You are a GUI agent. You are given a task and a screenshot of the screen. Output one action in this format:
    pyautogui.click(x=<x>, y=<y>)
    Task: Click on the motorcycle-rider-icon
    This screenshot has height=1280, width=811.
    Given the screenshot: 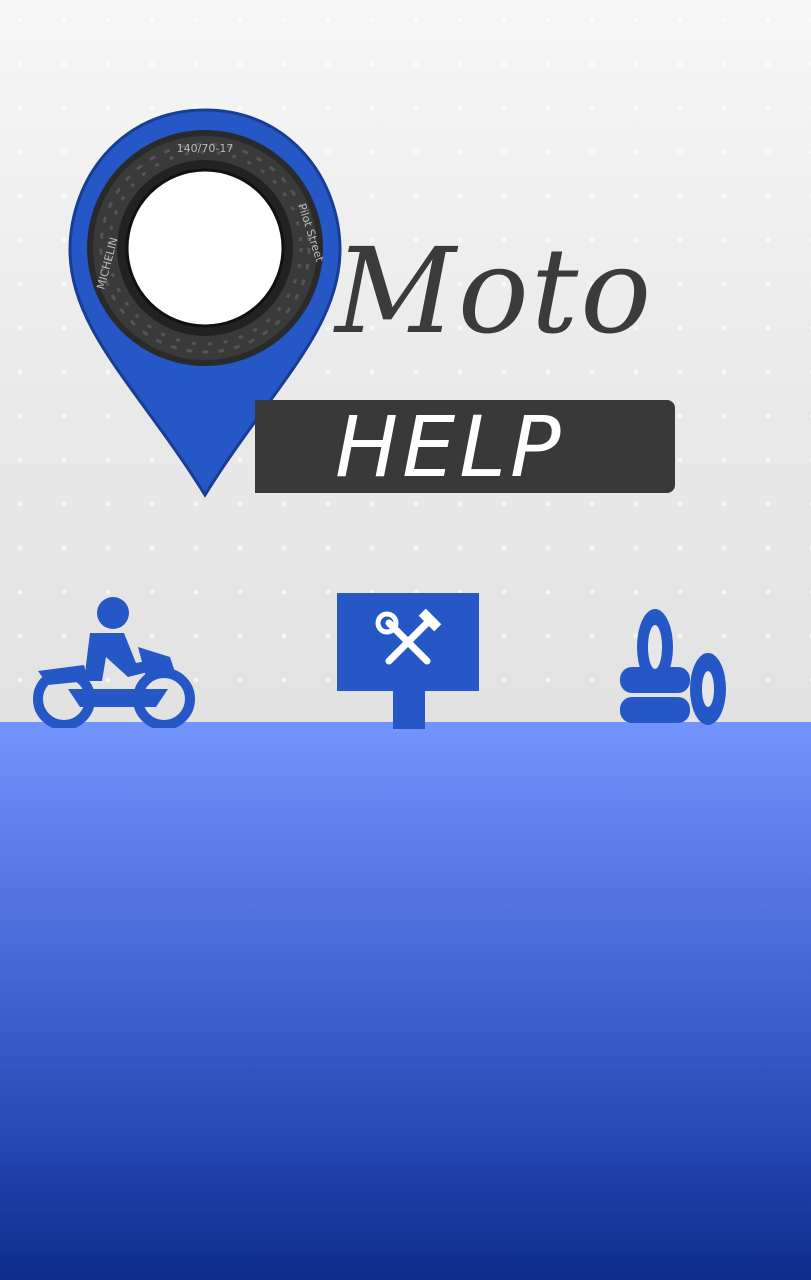 What is the action you would take?
    pyautogui.click(x=113, y=660)
    